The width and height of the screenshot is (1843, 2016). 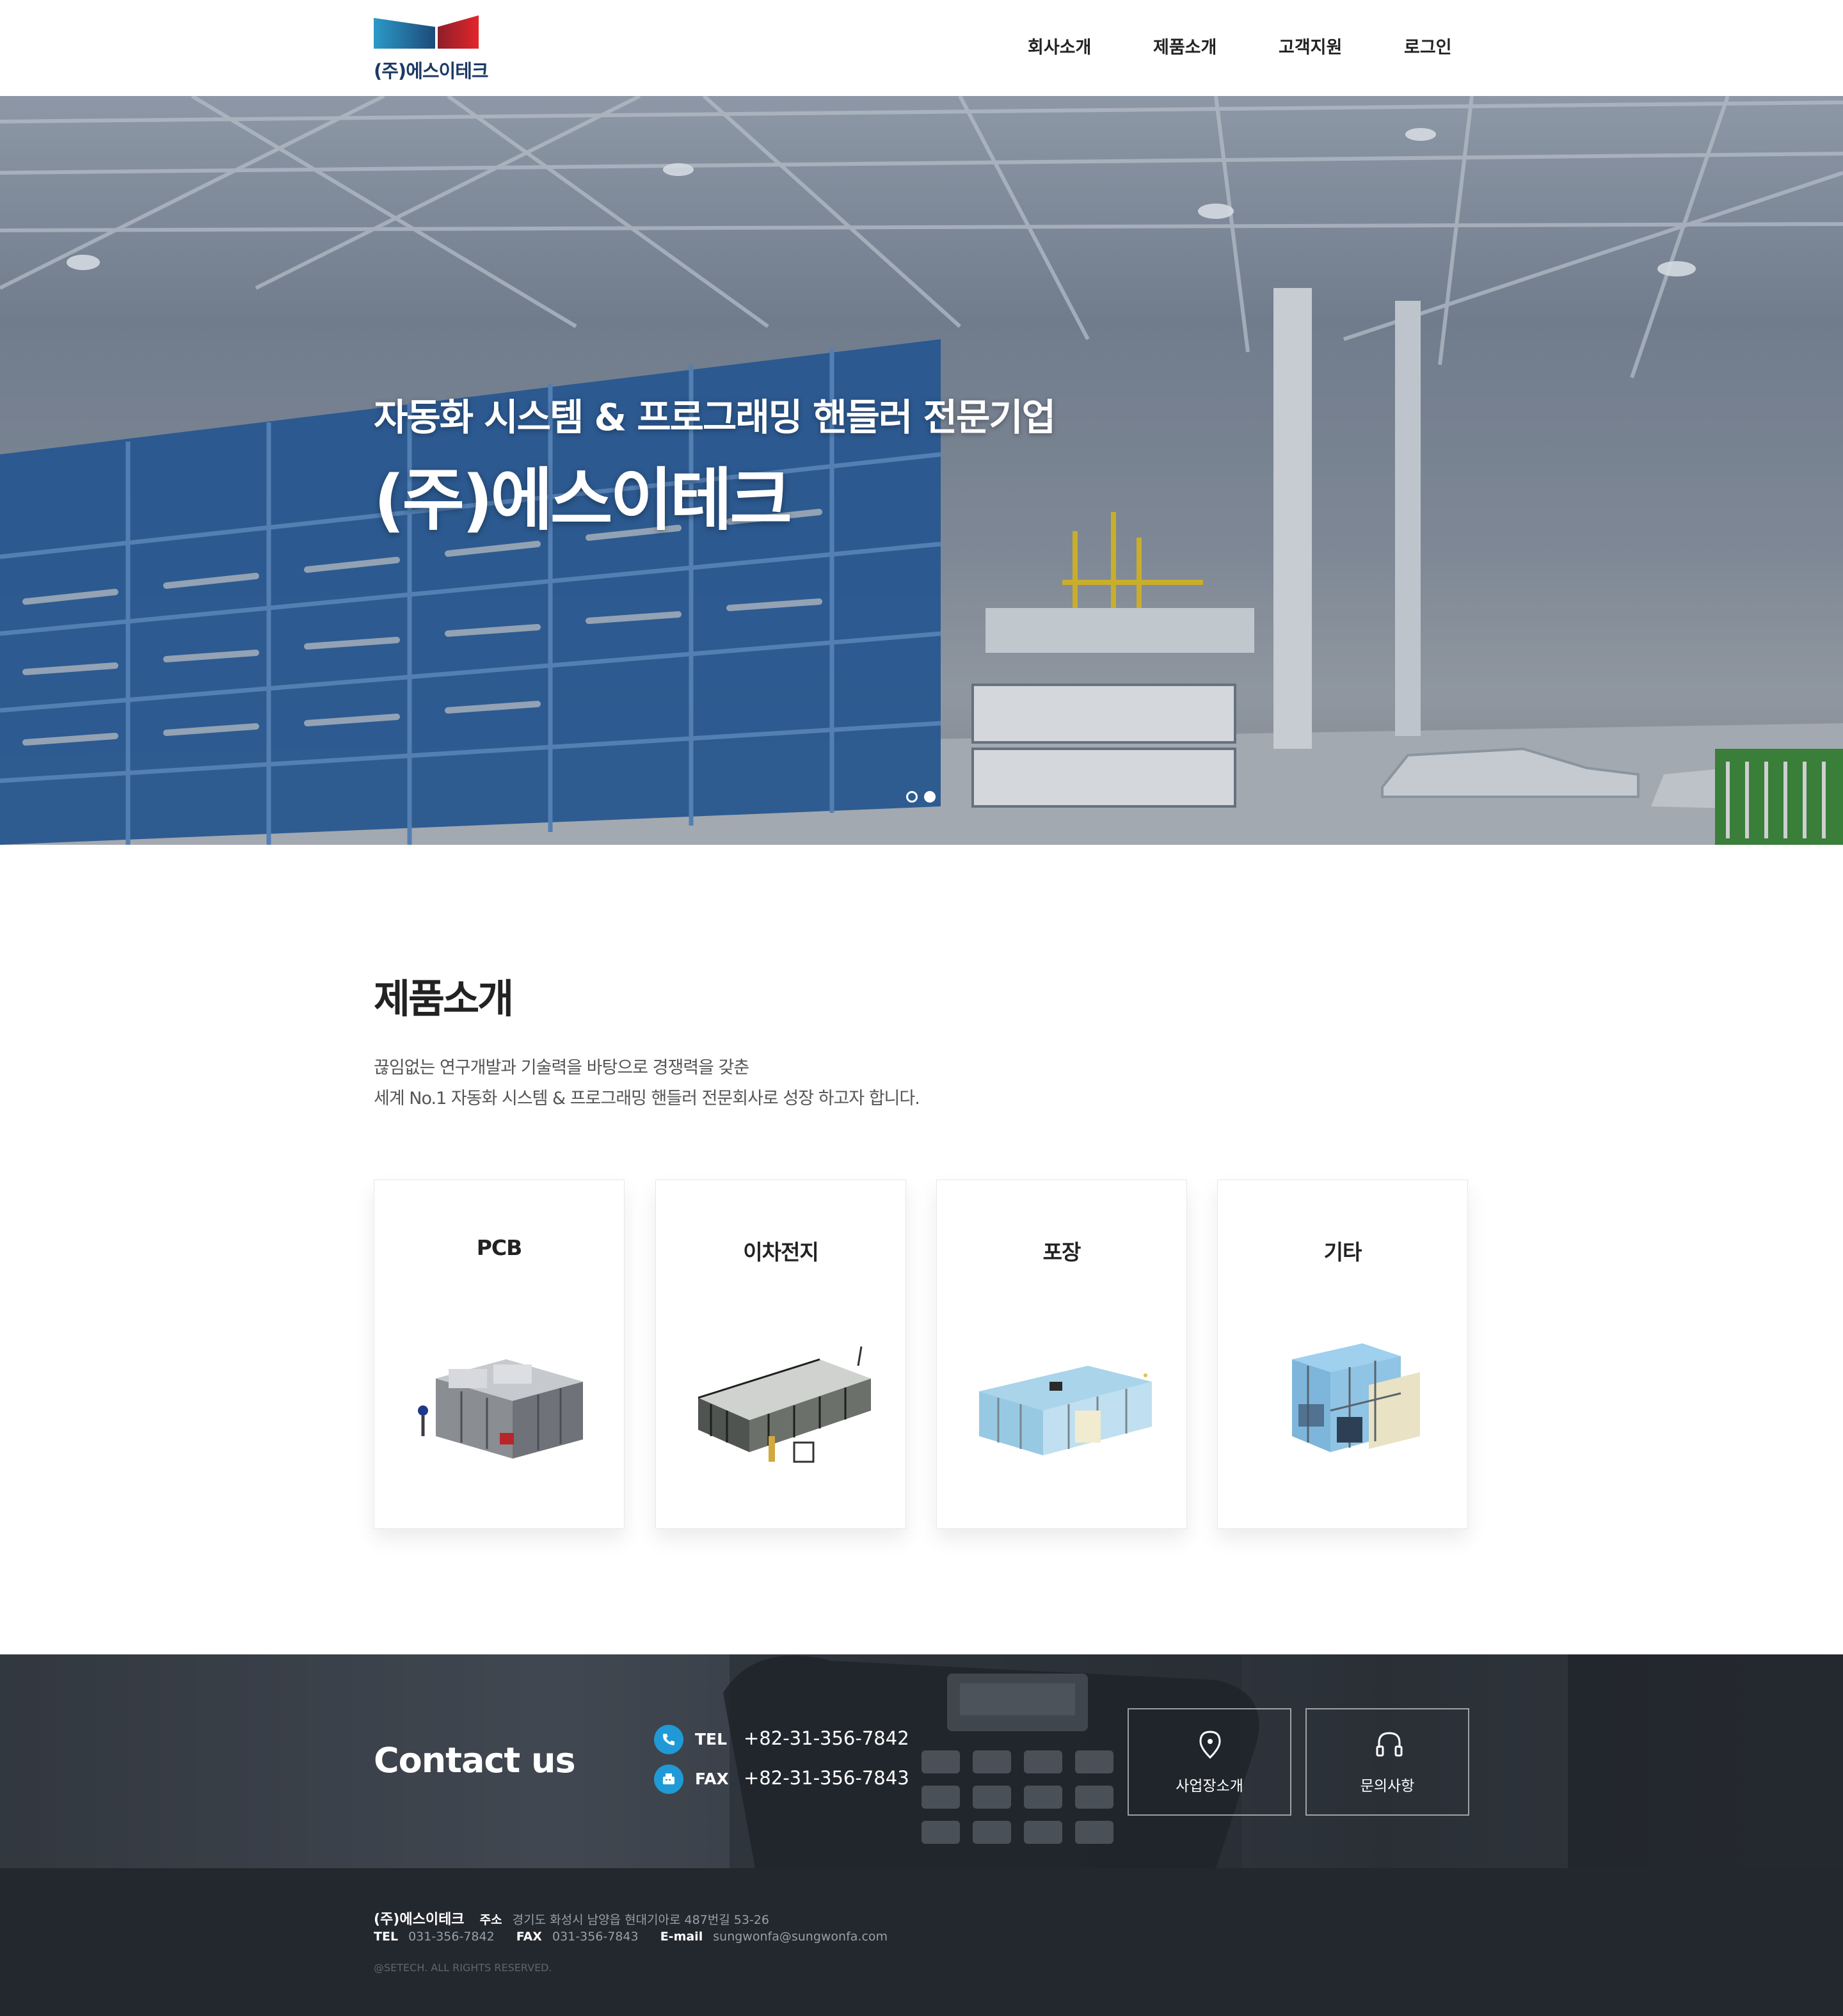 What do you see at coordinates (500, 1409) in the screenshot?
I see `pcb-machine-image` at bounding box center [500, 1409].